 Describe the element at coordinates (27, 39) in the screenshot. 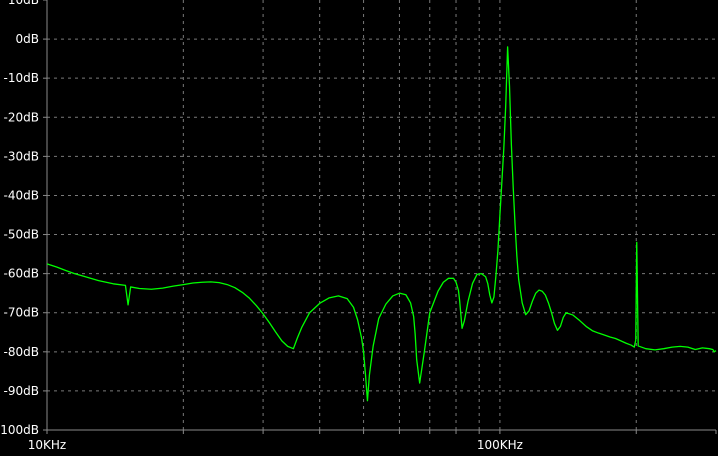

I see `y-tick-label: 0dB` at that location.